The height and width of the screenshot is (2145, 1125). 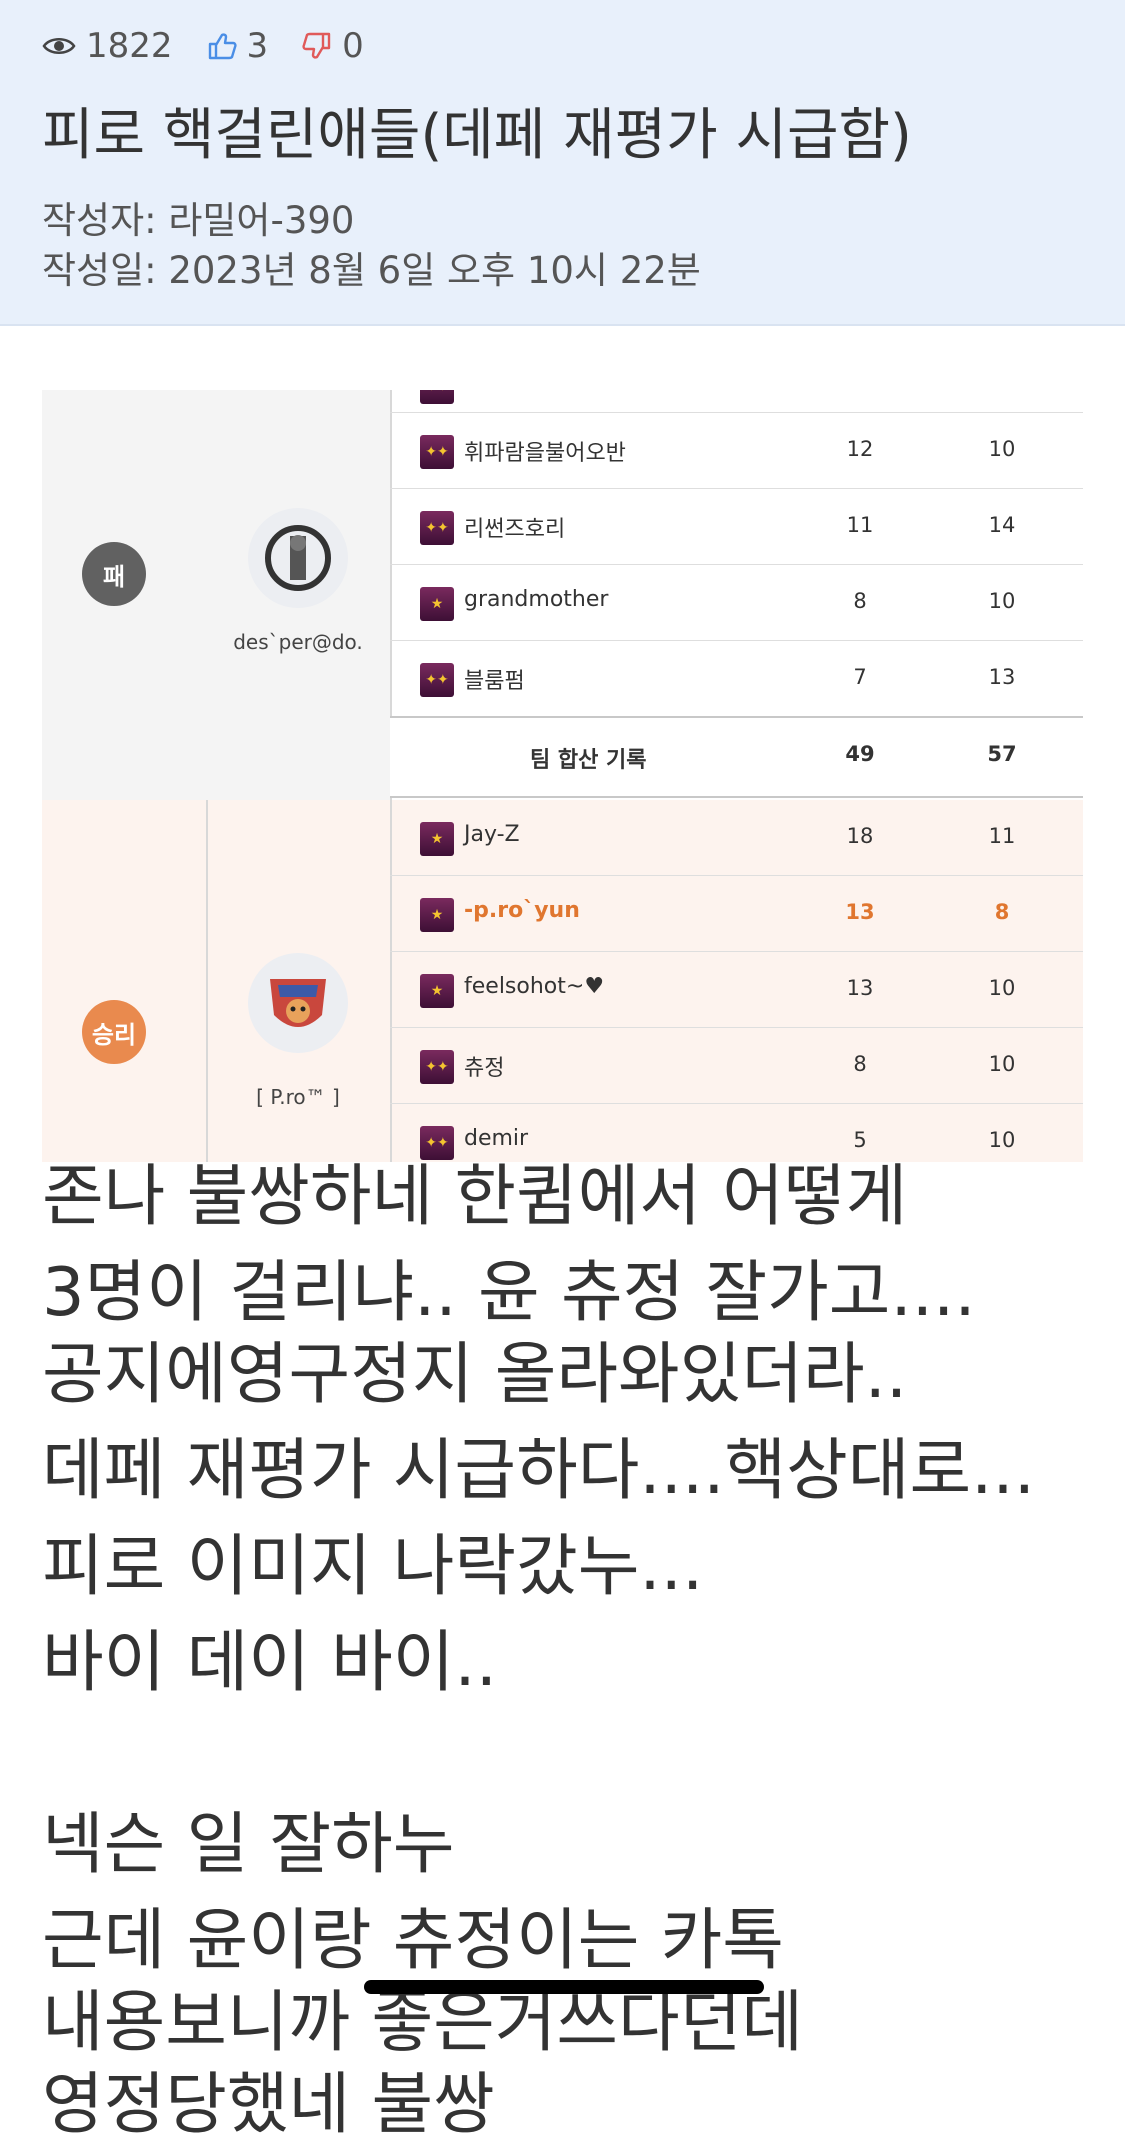 What do you see at coordinates (860, 754) in the screenshot?
I see `team-total-kills: 49` at bounding box center [860, 754].